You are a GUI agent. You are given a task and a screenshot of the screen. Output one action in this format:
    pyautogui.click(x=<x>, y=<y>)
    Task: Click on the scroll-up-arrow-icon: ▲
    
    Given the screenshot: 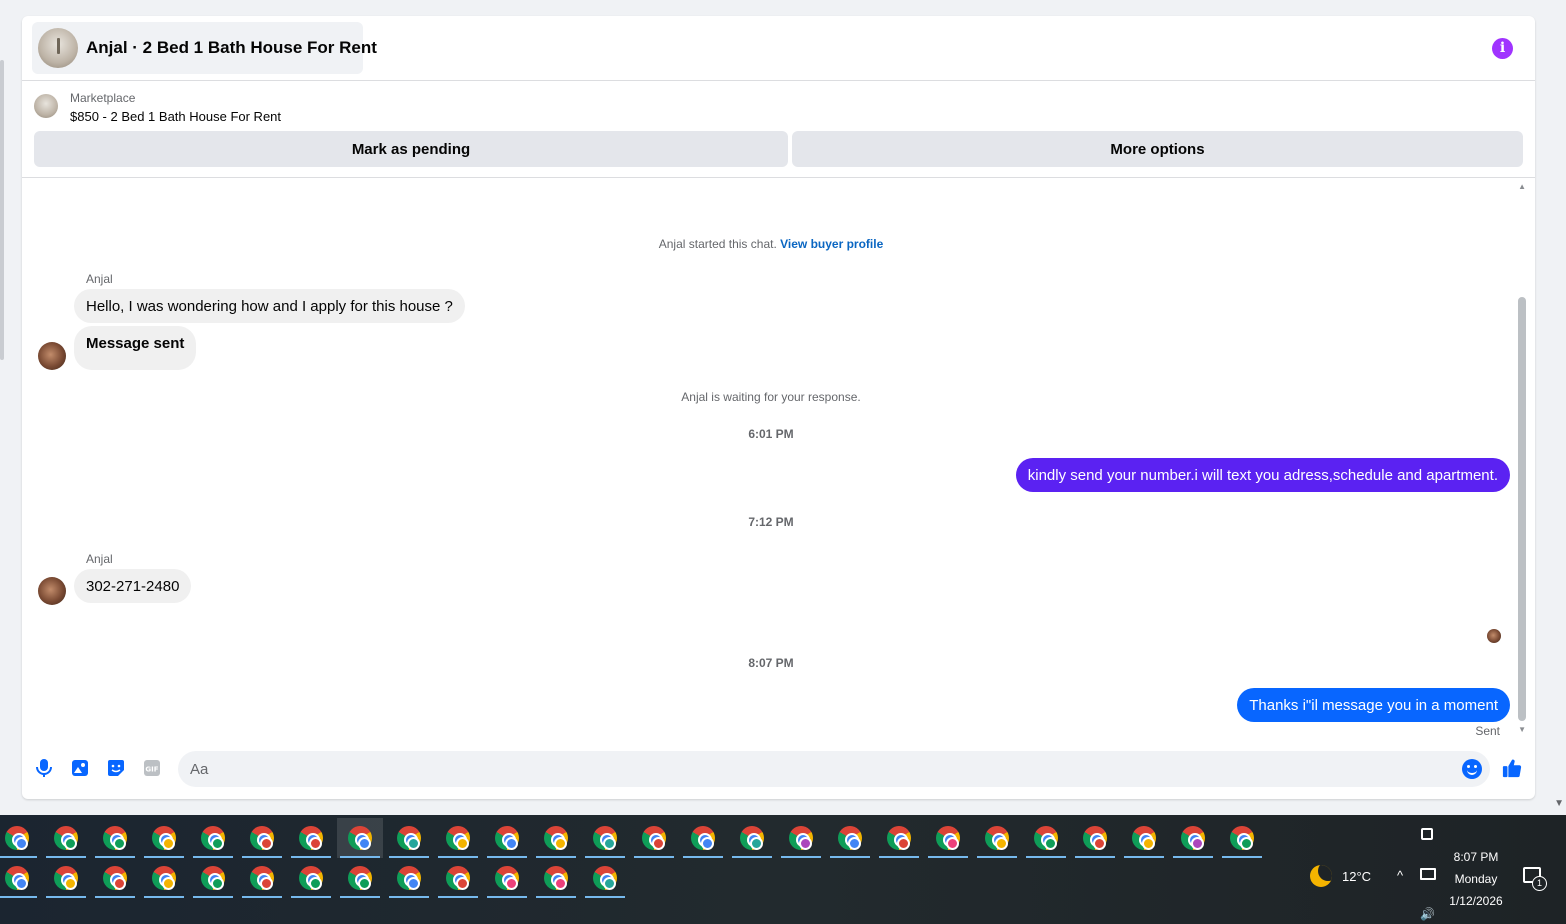 What is the action you would take?
    pyautogui.click(x=1522, y=186)
    